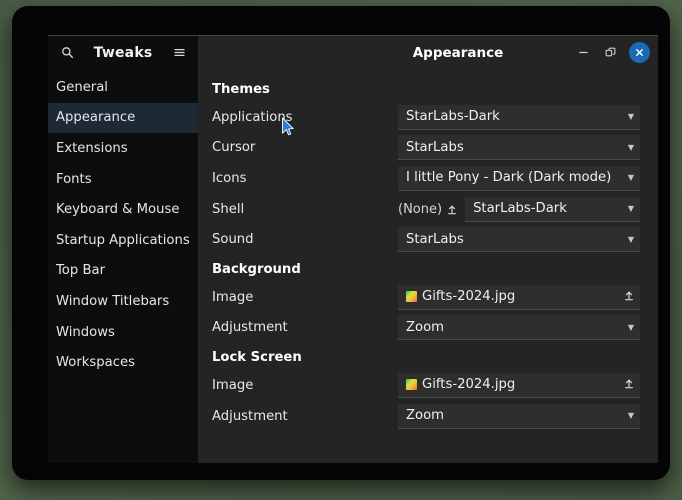 The height and width of the screenshot is (500, 682). I want to click on row-lockscreen-adjustment: Adjustment Zoom ▼, so click(426, 416).